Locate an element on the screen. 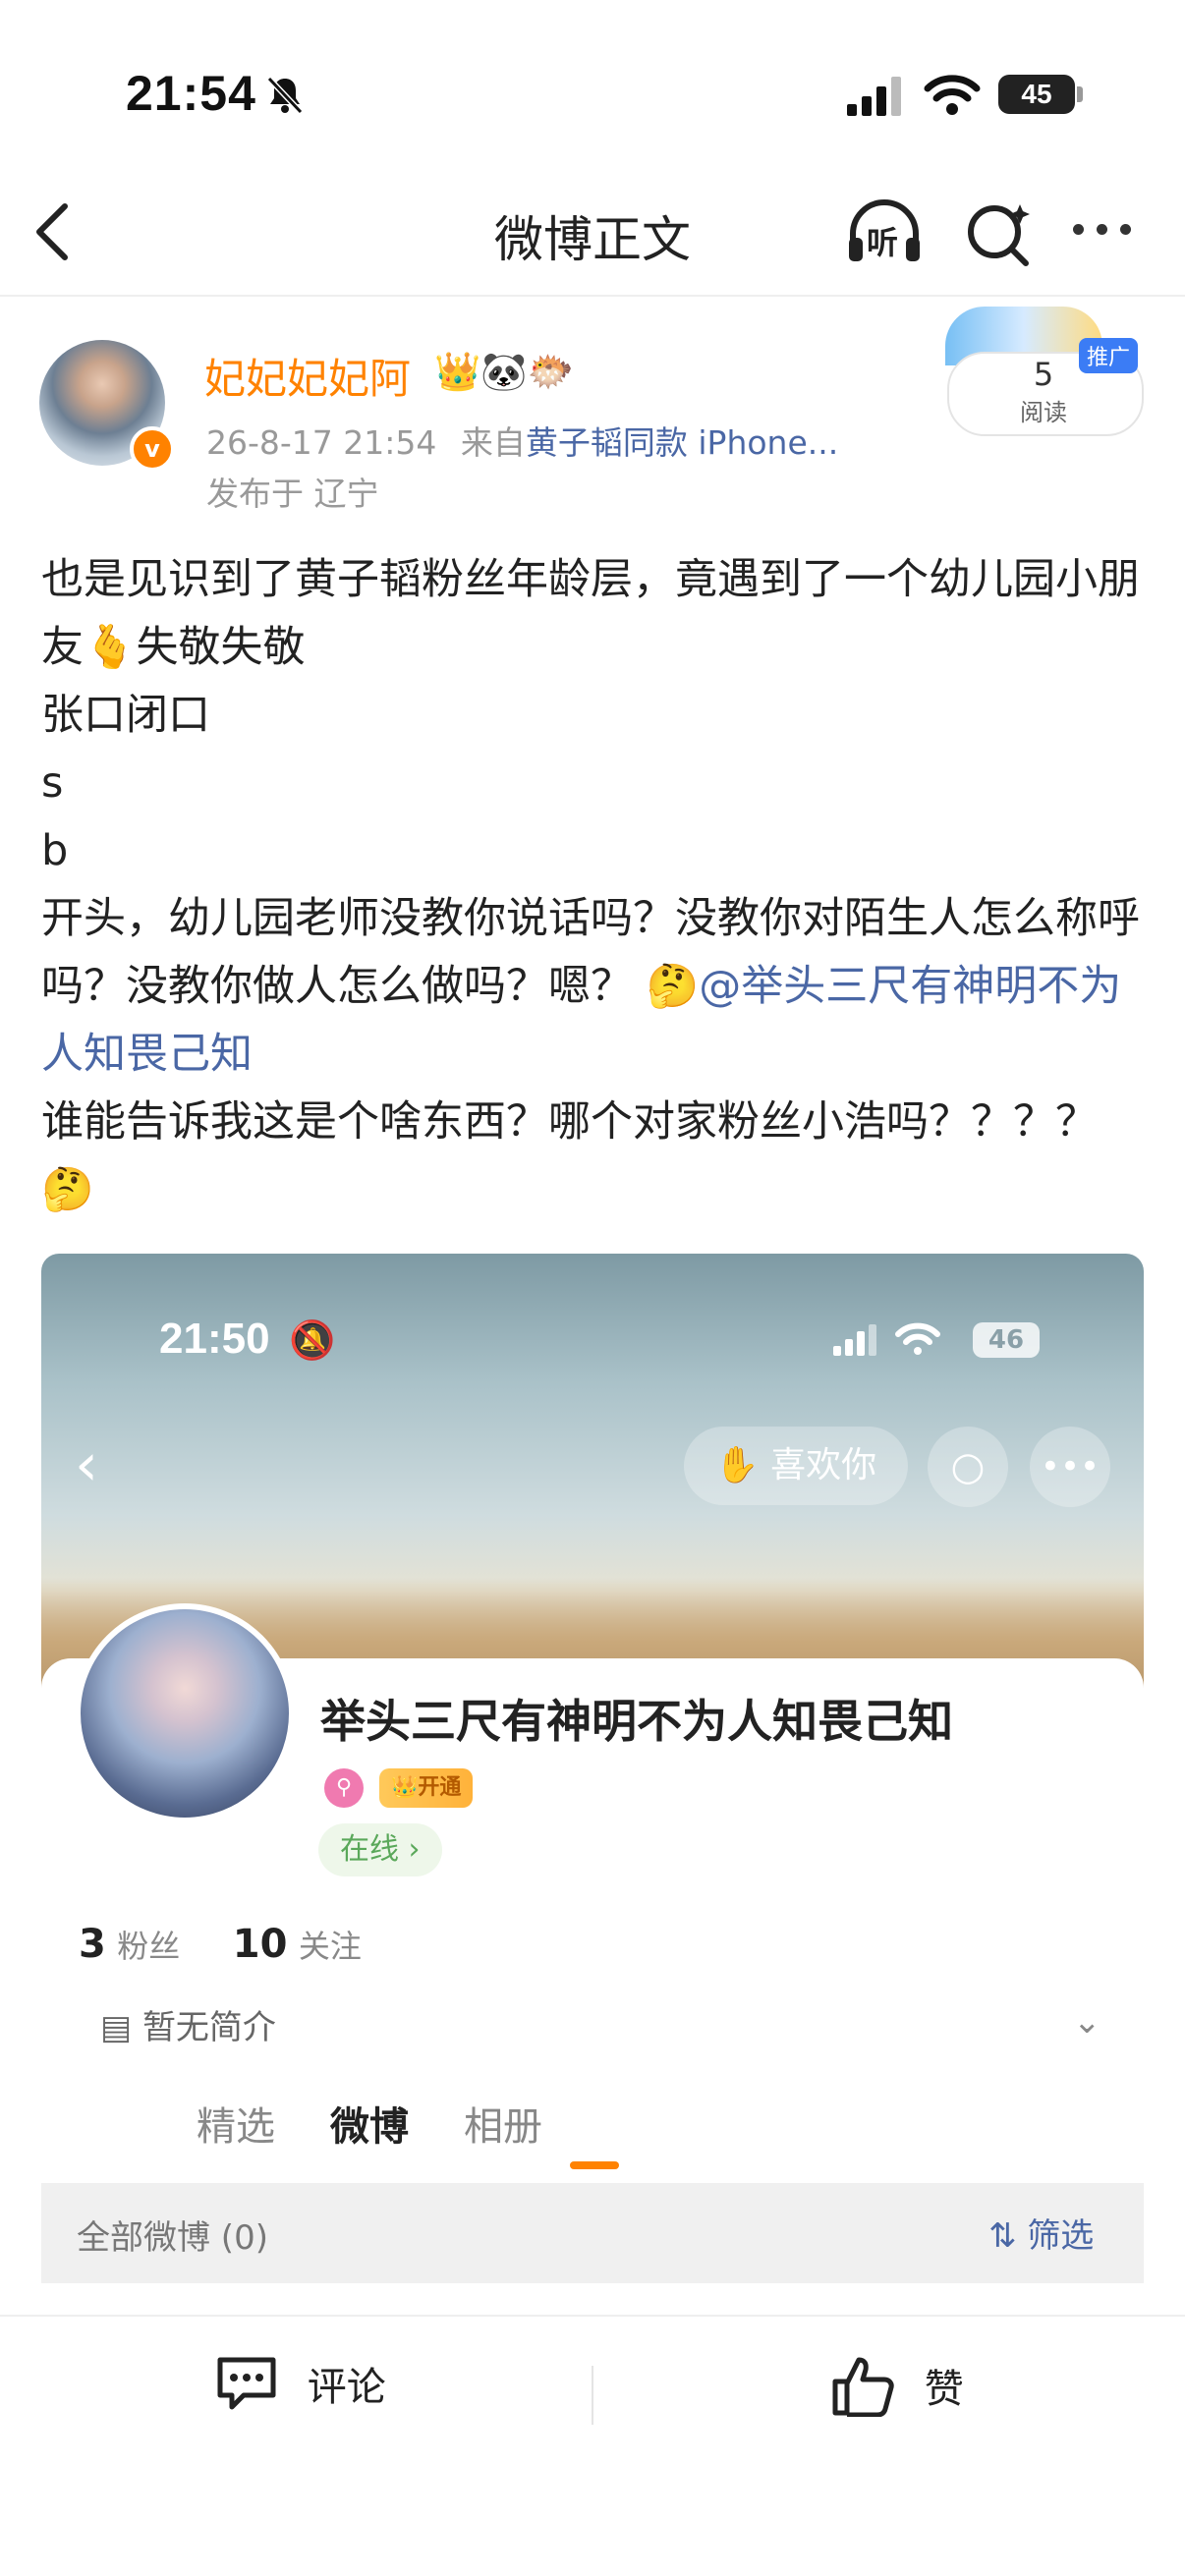 This screenshot has height=2576, width=1185. body-line-1-end: 失敬失敬 is located at coordinates (221, 647).